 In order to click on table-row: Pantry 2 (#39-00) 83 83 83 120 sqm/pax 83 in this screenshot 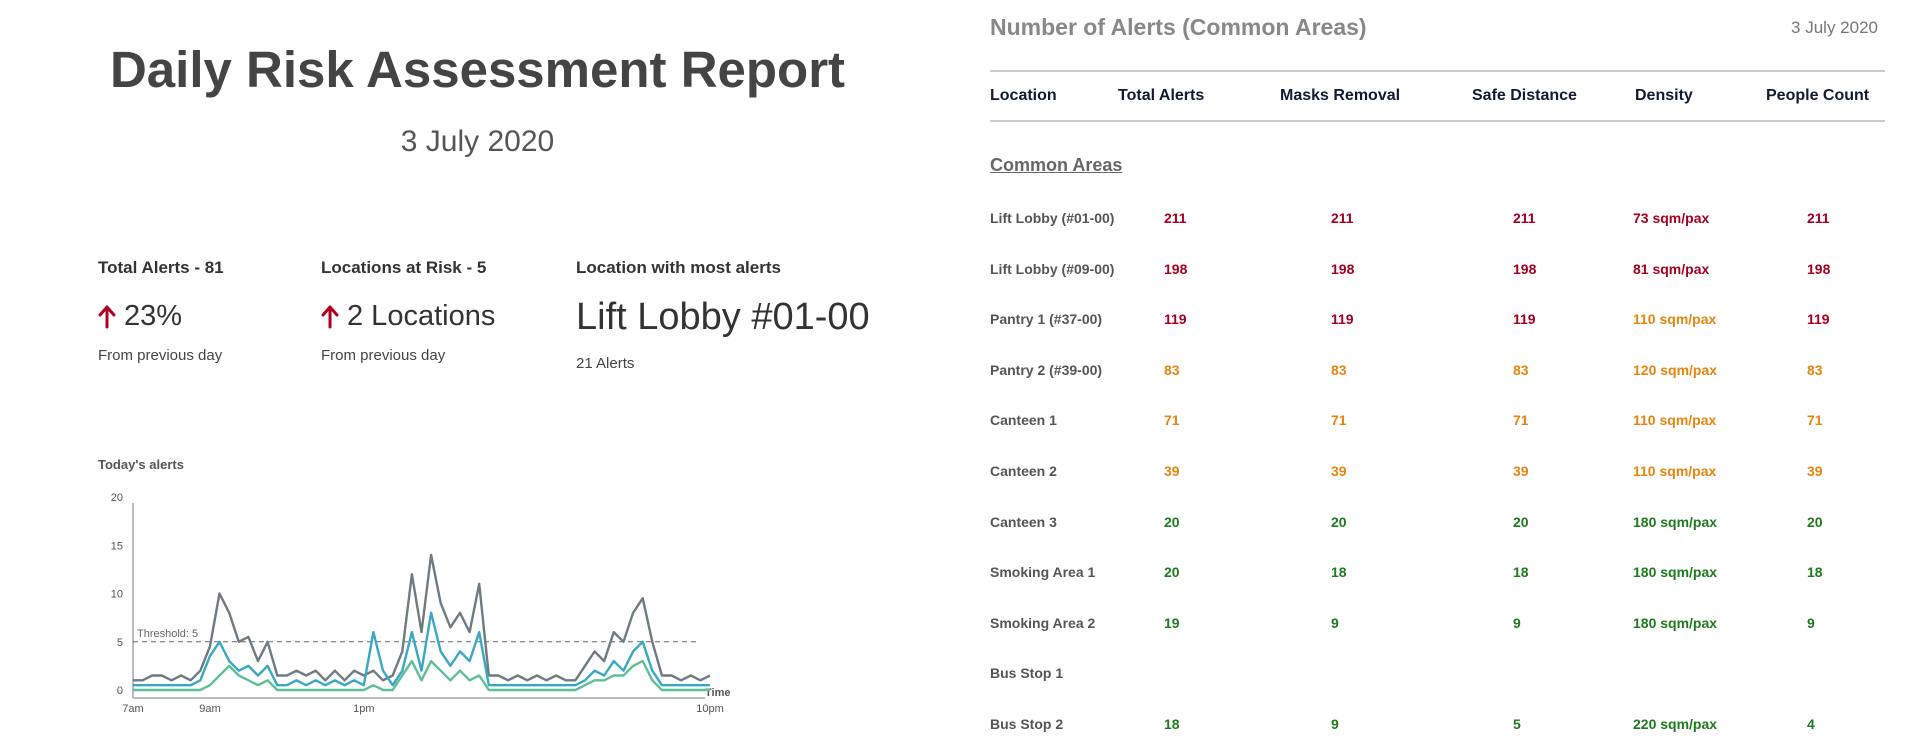, I will do `click(1437, 373)`.